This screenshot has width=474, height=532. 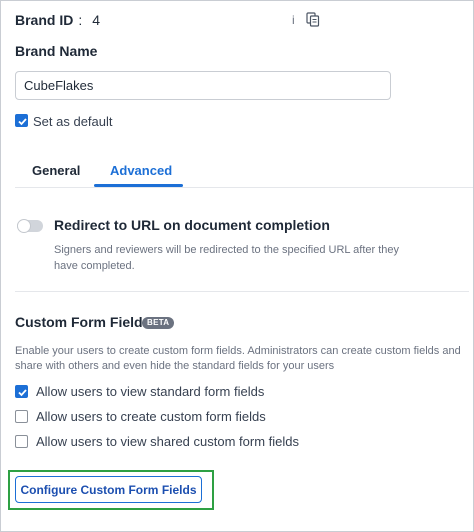 What do you see at coordinates (158, 323) in the screenshot?
I see `beta-badge: BETA` at bounding box center [158, 323].